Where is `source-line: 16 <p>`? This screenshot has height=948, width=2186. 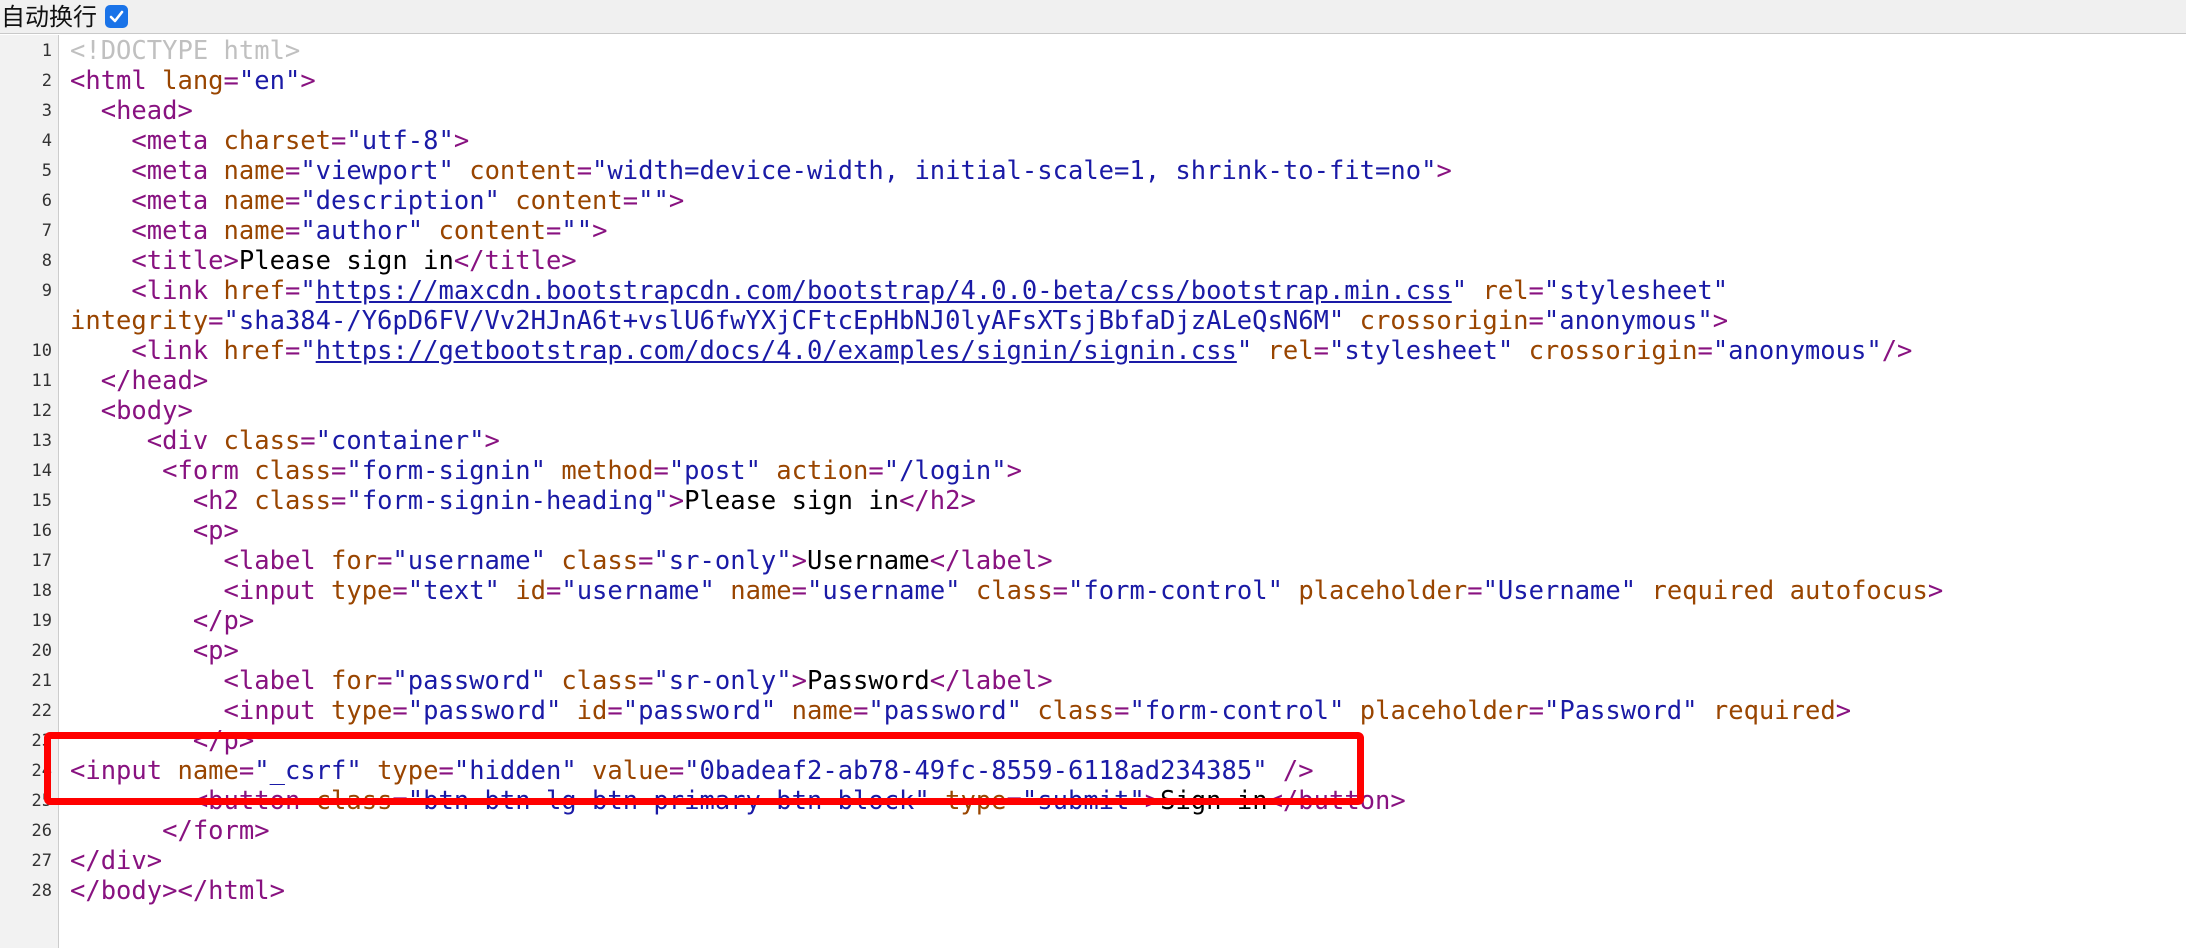 source-line: 16 <p> is located at coordinates (1093, 531).